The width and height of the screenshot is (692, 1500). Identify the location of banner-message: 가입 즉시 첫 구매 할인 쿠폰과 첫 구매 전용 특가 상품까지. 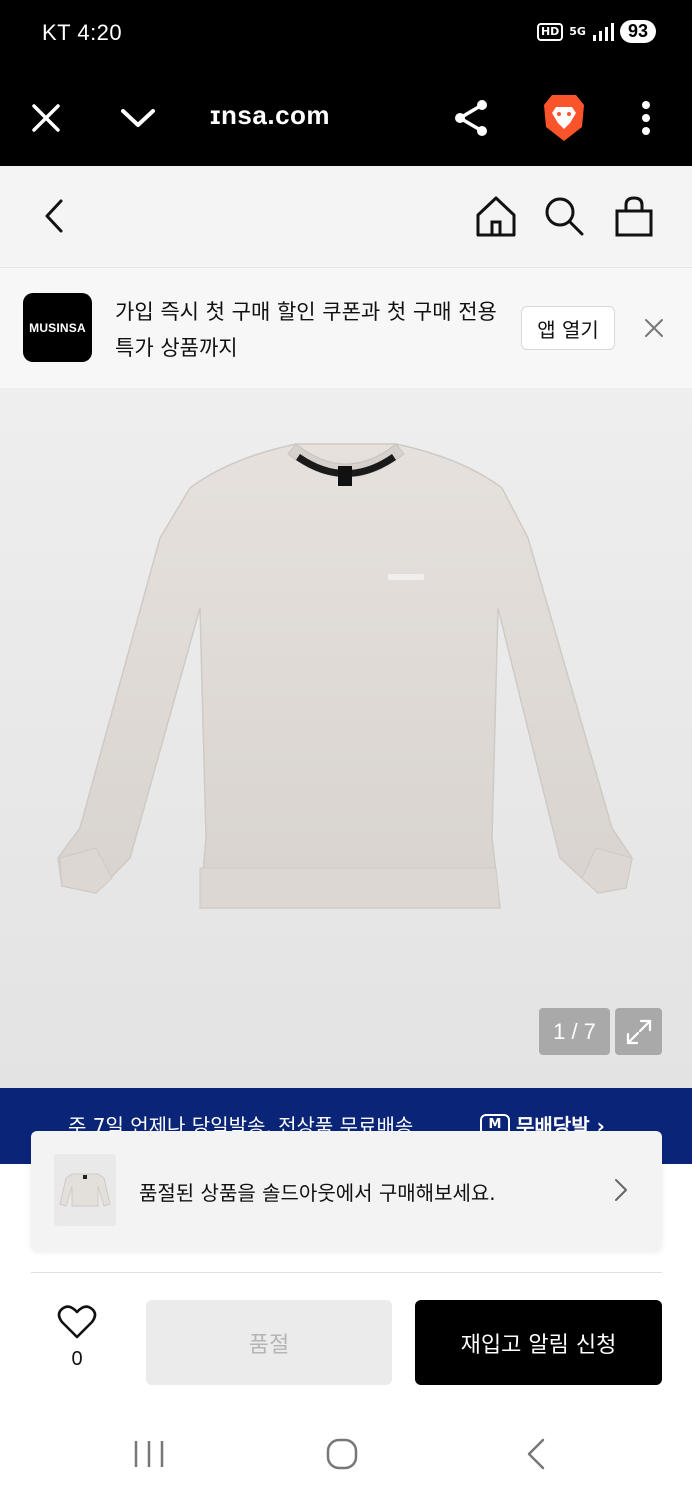
(306, 330).